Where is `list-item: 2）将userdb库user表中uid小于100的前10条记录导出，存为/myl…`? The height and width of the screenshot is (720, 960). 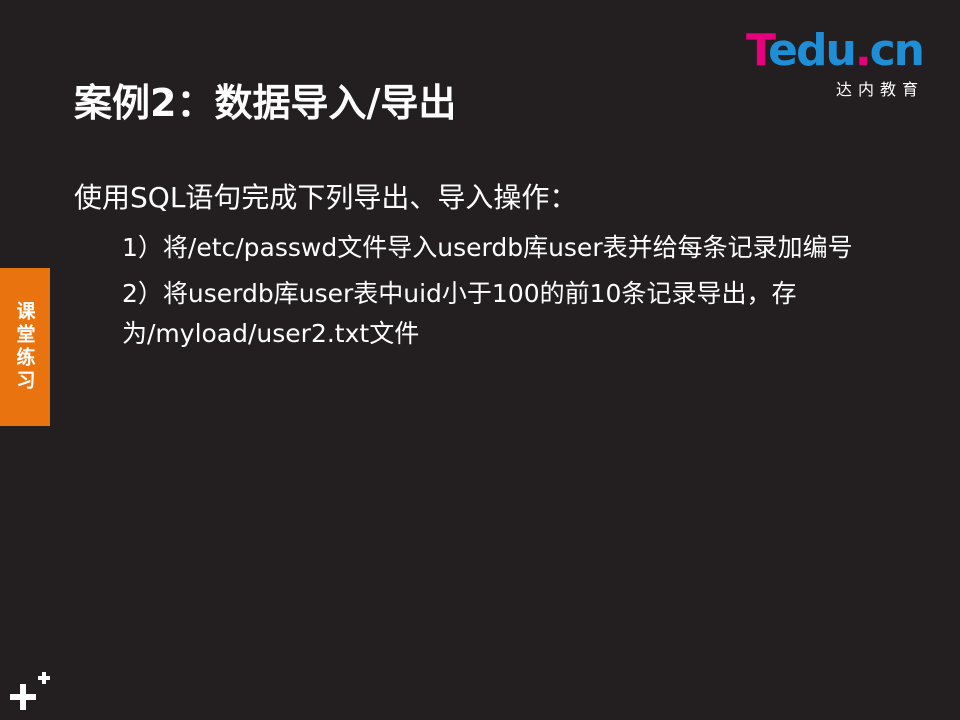
list-item: 2）将userdb库user表中uid小于100的前10条记录导出，存为/myl… is located at coordinates (459, 313).